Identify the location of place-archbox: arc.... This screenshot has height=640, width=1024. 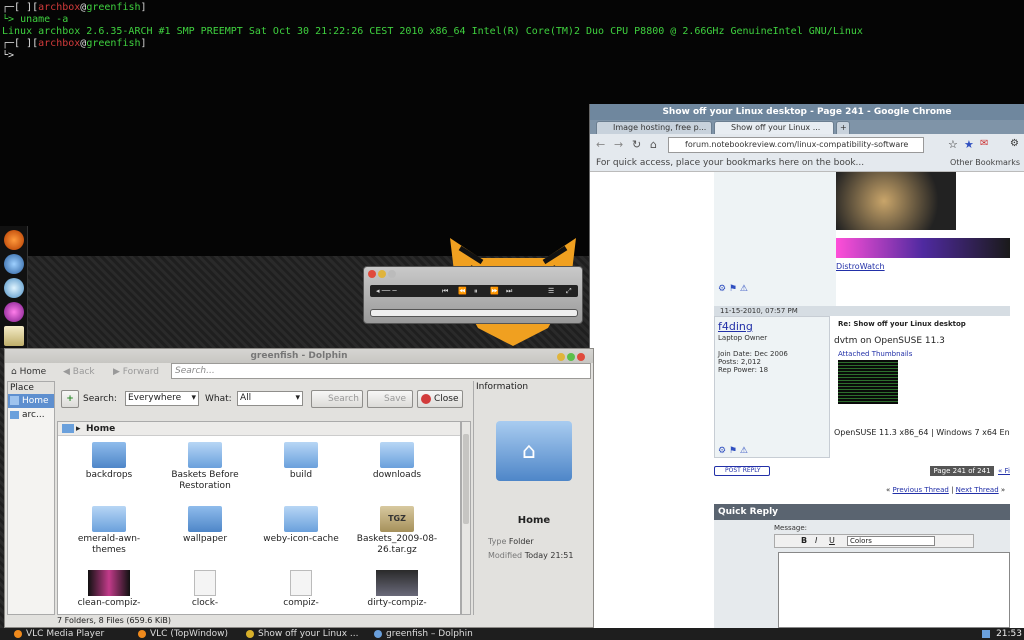
(31, 415).